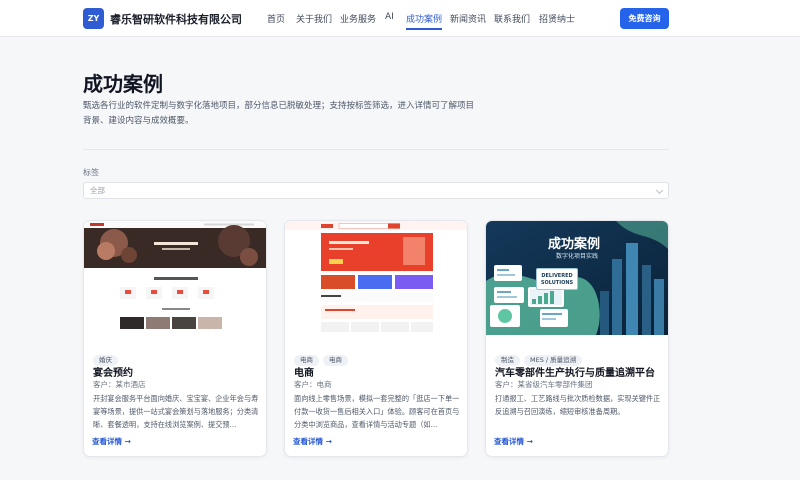 The height and width of the screenshot is (480, 800). Describe the element at coordinates (119, 384) in the screenshot. I see `case-client: 客户：某市酒店` at that location.